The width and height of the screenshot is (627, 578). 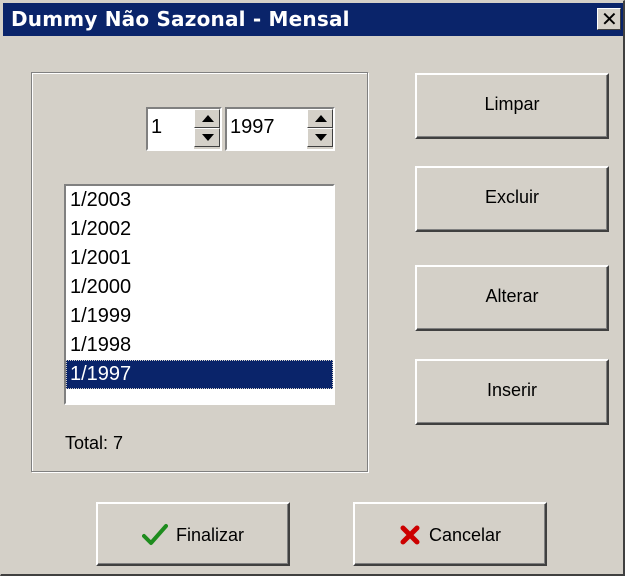 I want to click on month-up-button, so click(x=207, y=118).